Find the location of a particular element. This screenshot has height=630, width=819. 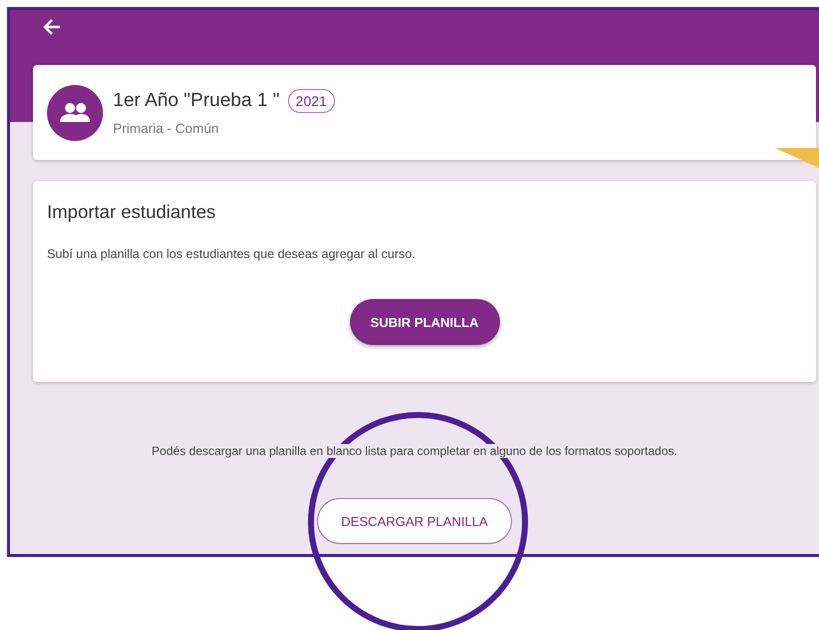

download-button: DESCARGAR PLANILLA is located at coordinates (414, 521).